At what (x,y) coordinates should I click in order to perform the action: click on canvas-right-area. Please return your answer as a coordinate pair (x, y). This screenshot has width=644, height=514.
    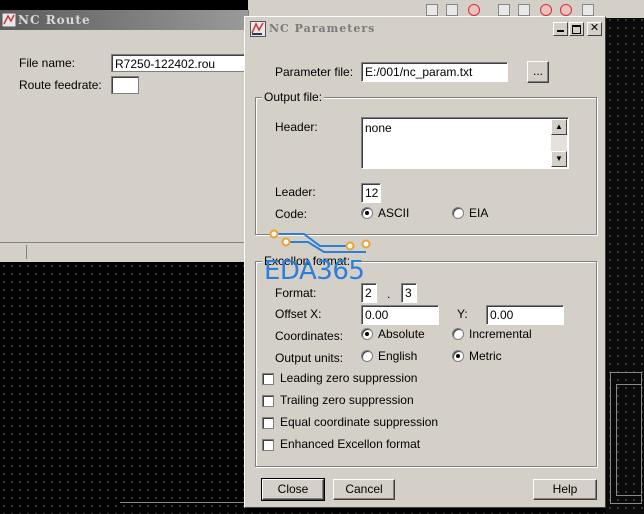
    Looking at the image, I should click on (625, 257).